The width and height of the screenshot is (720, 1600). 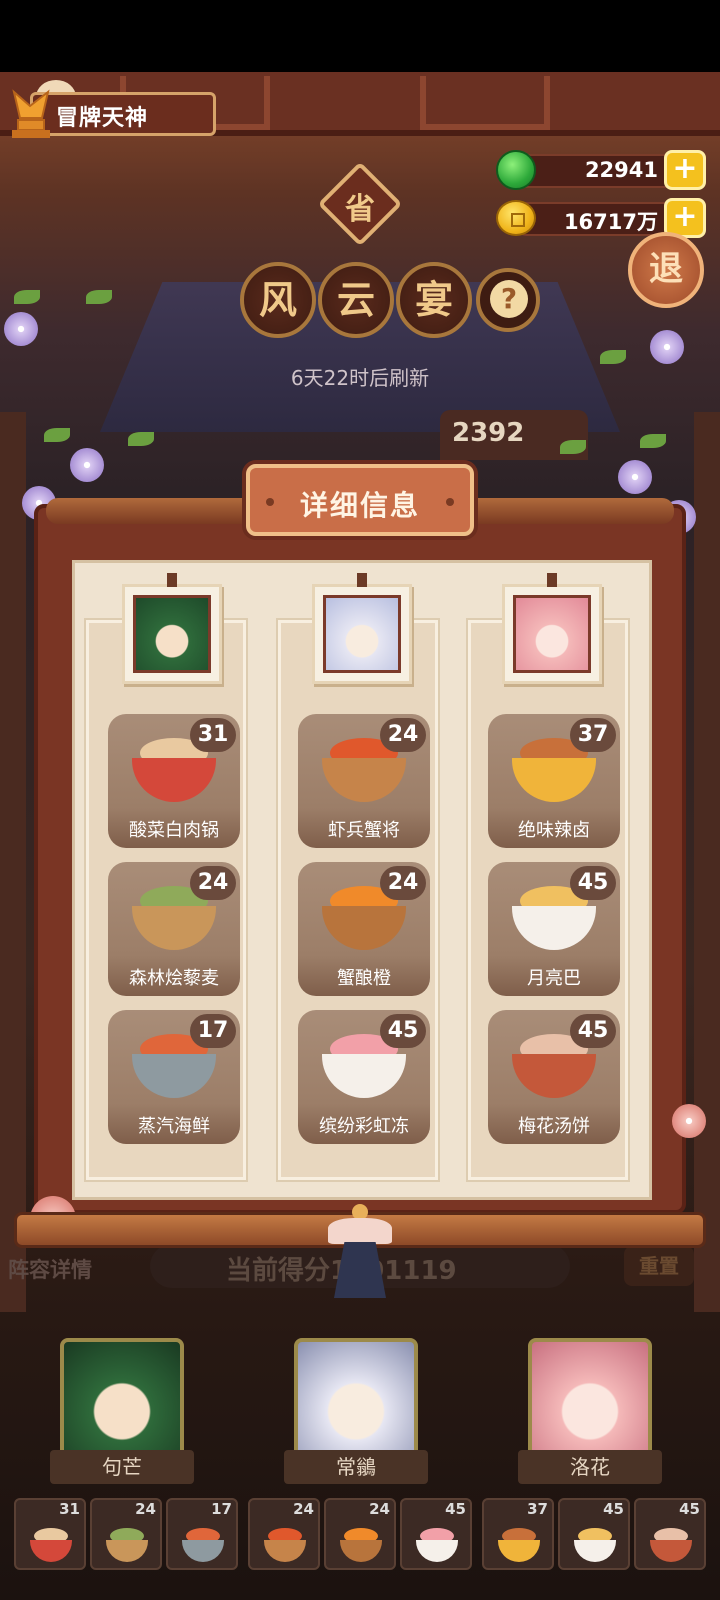 I want to click on event-title-char: 宴, so click(x=434, y=300).